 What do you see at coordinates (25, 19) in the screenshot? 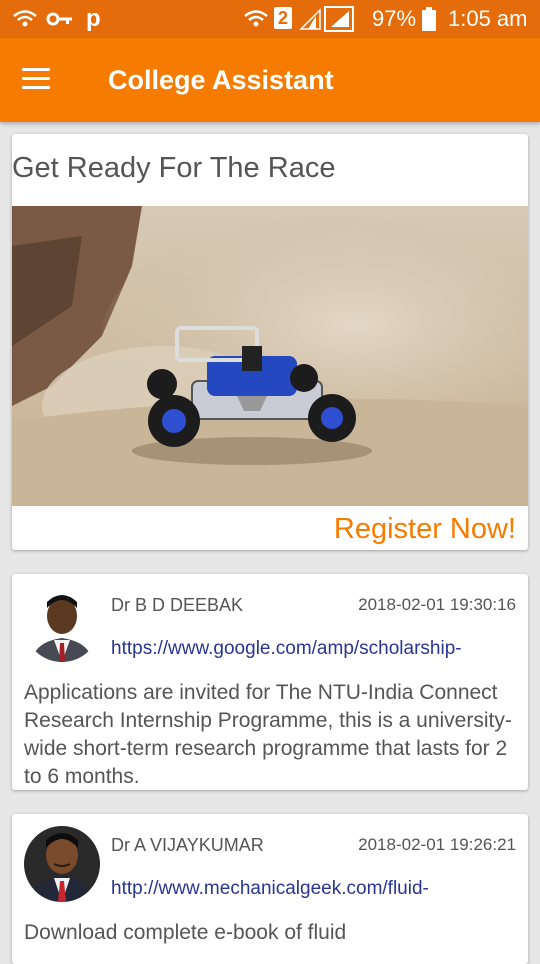
I see `wifi-call-icon` at bounding box center [25, 19].